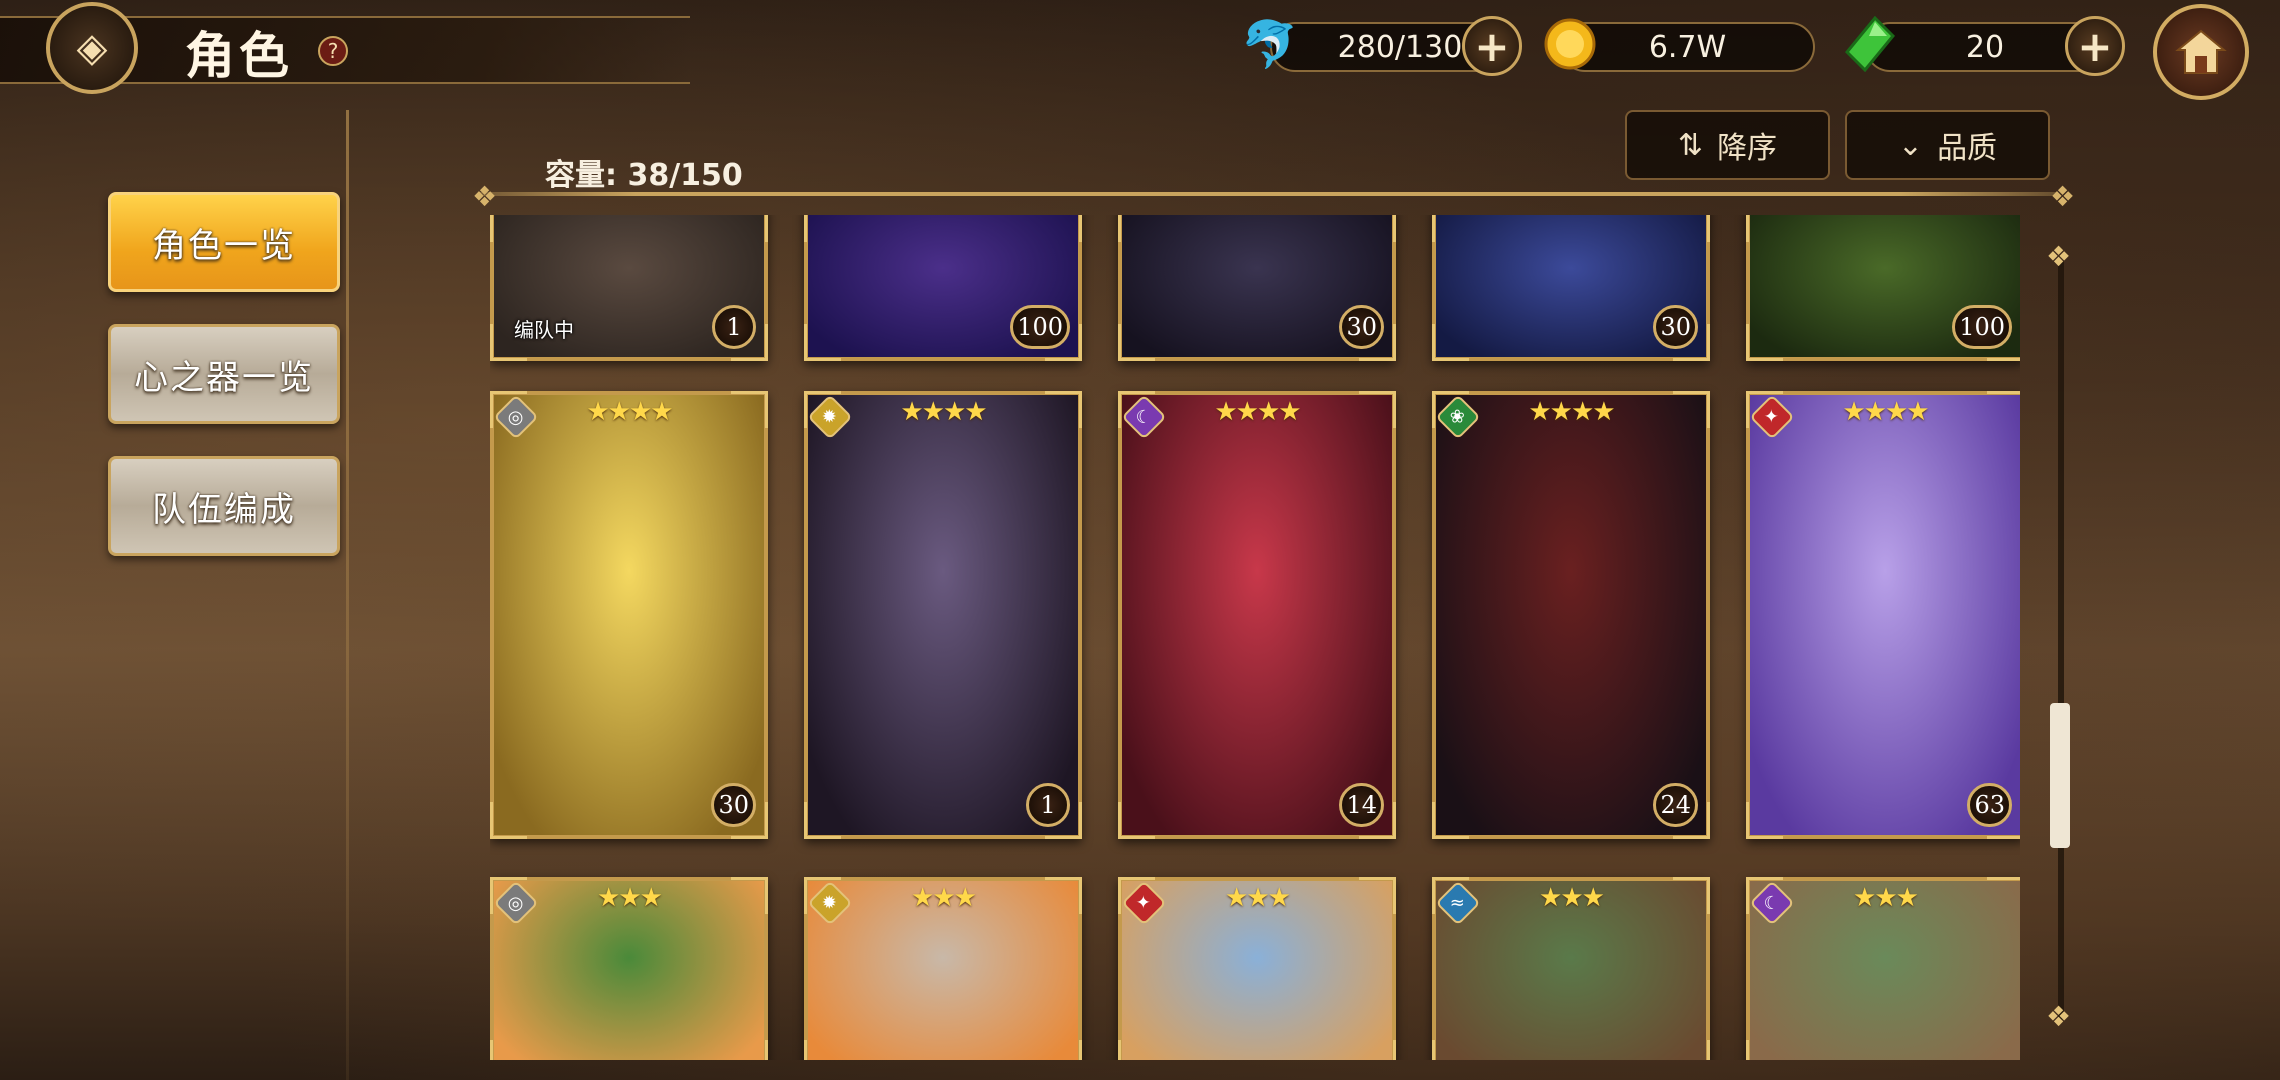  I want to click on character-card: ★★★★ ✹ 1, so click(943, 615).